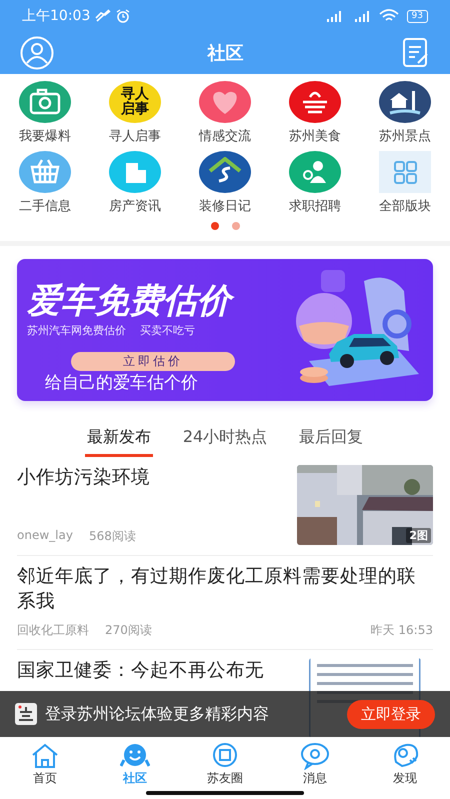 This screenshot has height=799, width=450. What do you see at coordinates (315, 183) in the screenshot?
I see `category-item: 求职招聘` at bounding box center [315, 183].